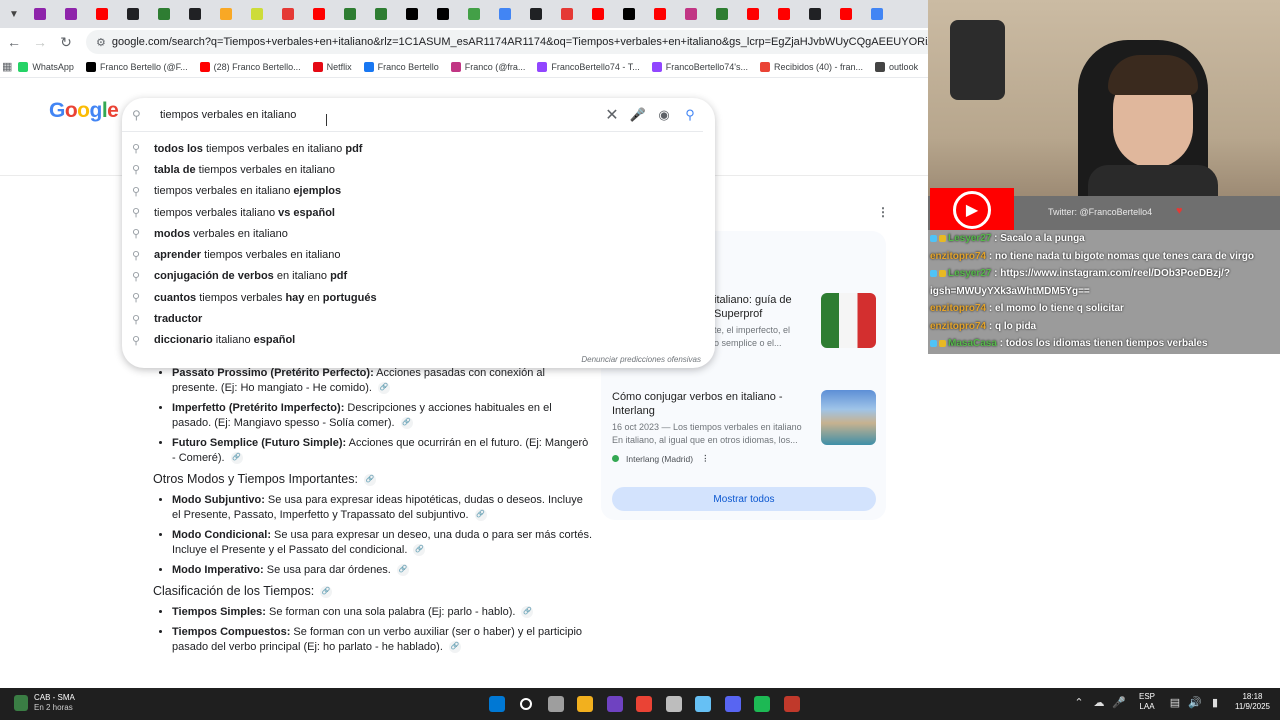 This screenshot has height=720, width=1280. What do you see at coordinates (744, 499) in the screenshot?
I see `show-all-button: Mostrar todos` at bounding box center [744, 499].